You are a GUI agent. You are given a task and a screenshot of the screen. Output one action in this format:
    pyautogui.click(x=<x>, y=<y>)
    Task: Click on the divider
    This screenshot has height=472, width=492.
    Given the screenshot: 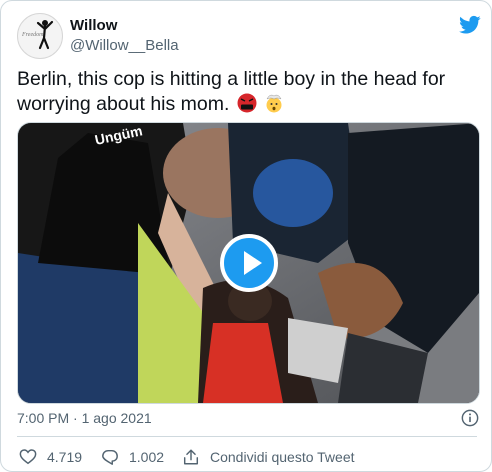 What is the action you would take?
    pyautogui.click(x=247, y=436)
    